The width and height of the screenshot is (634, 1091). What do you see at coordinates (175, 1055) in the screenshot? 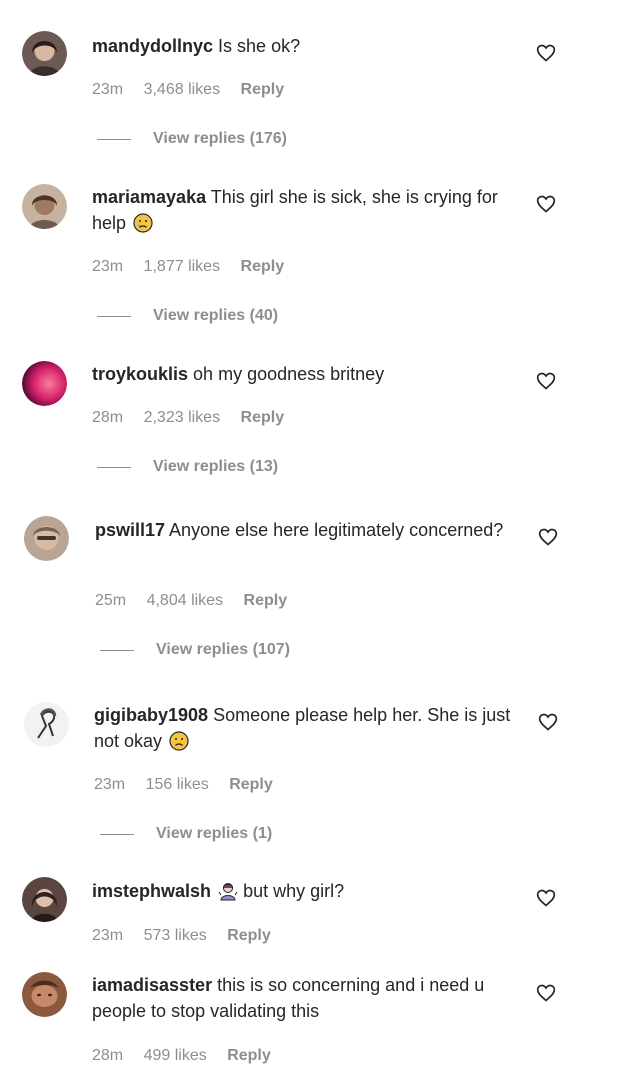
I see `comment-likes: 499 likes` at bounding box center [175, 1055].